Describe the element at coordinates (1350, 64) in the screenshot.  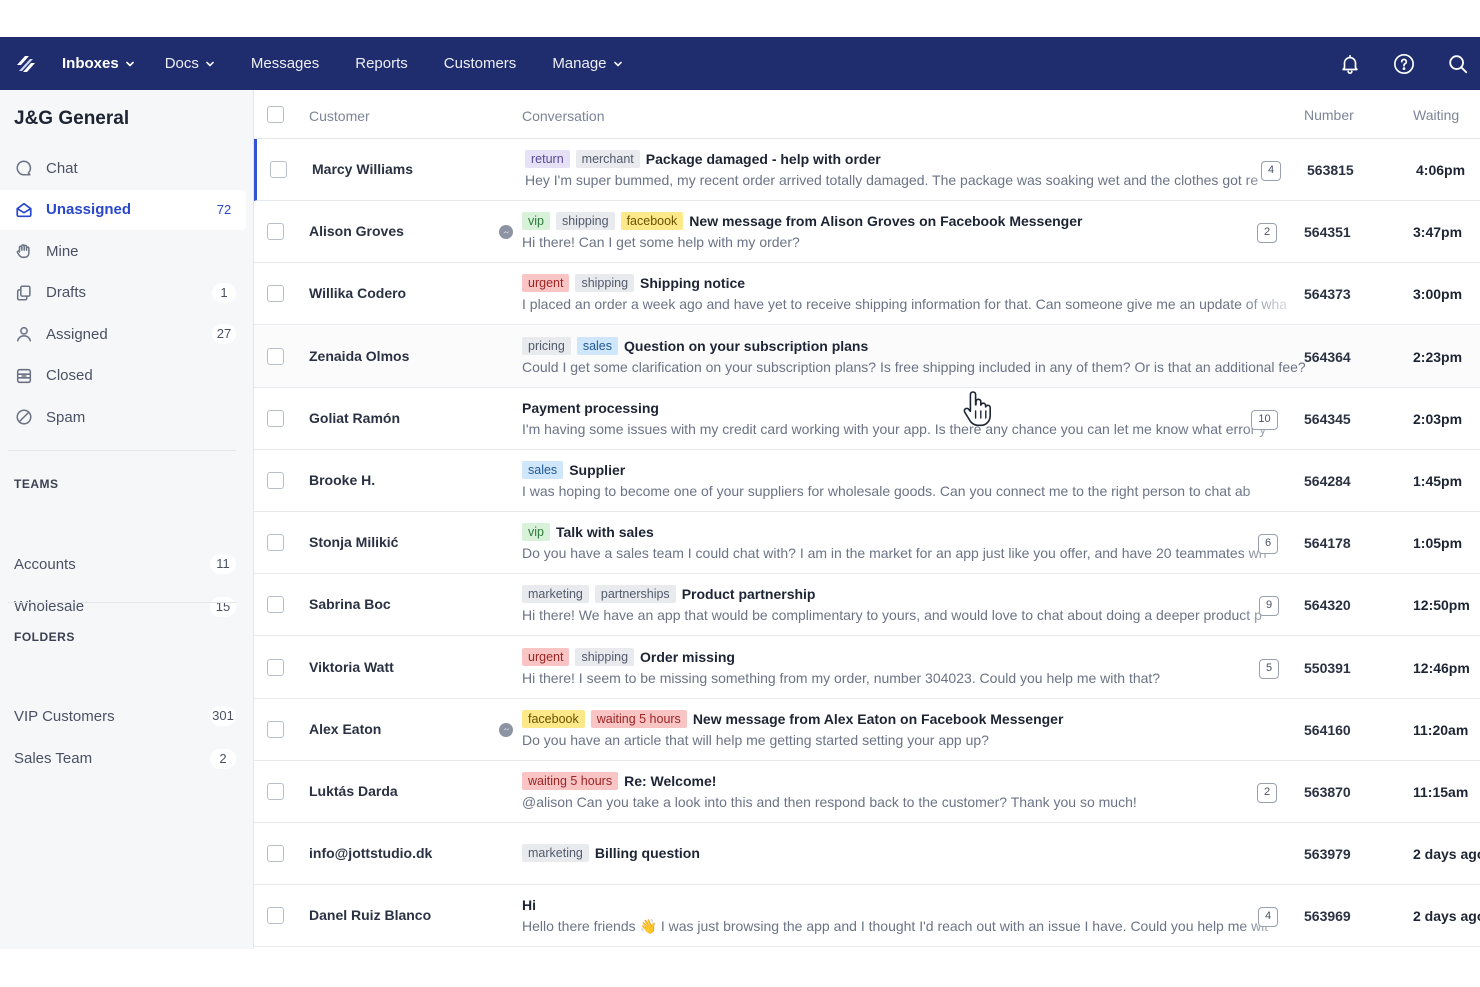
I see `bell-icon` at that location.